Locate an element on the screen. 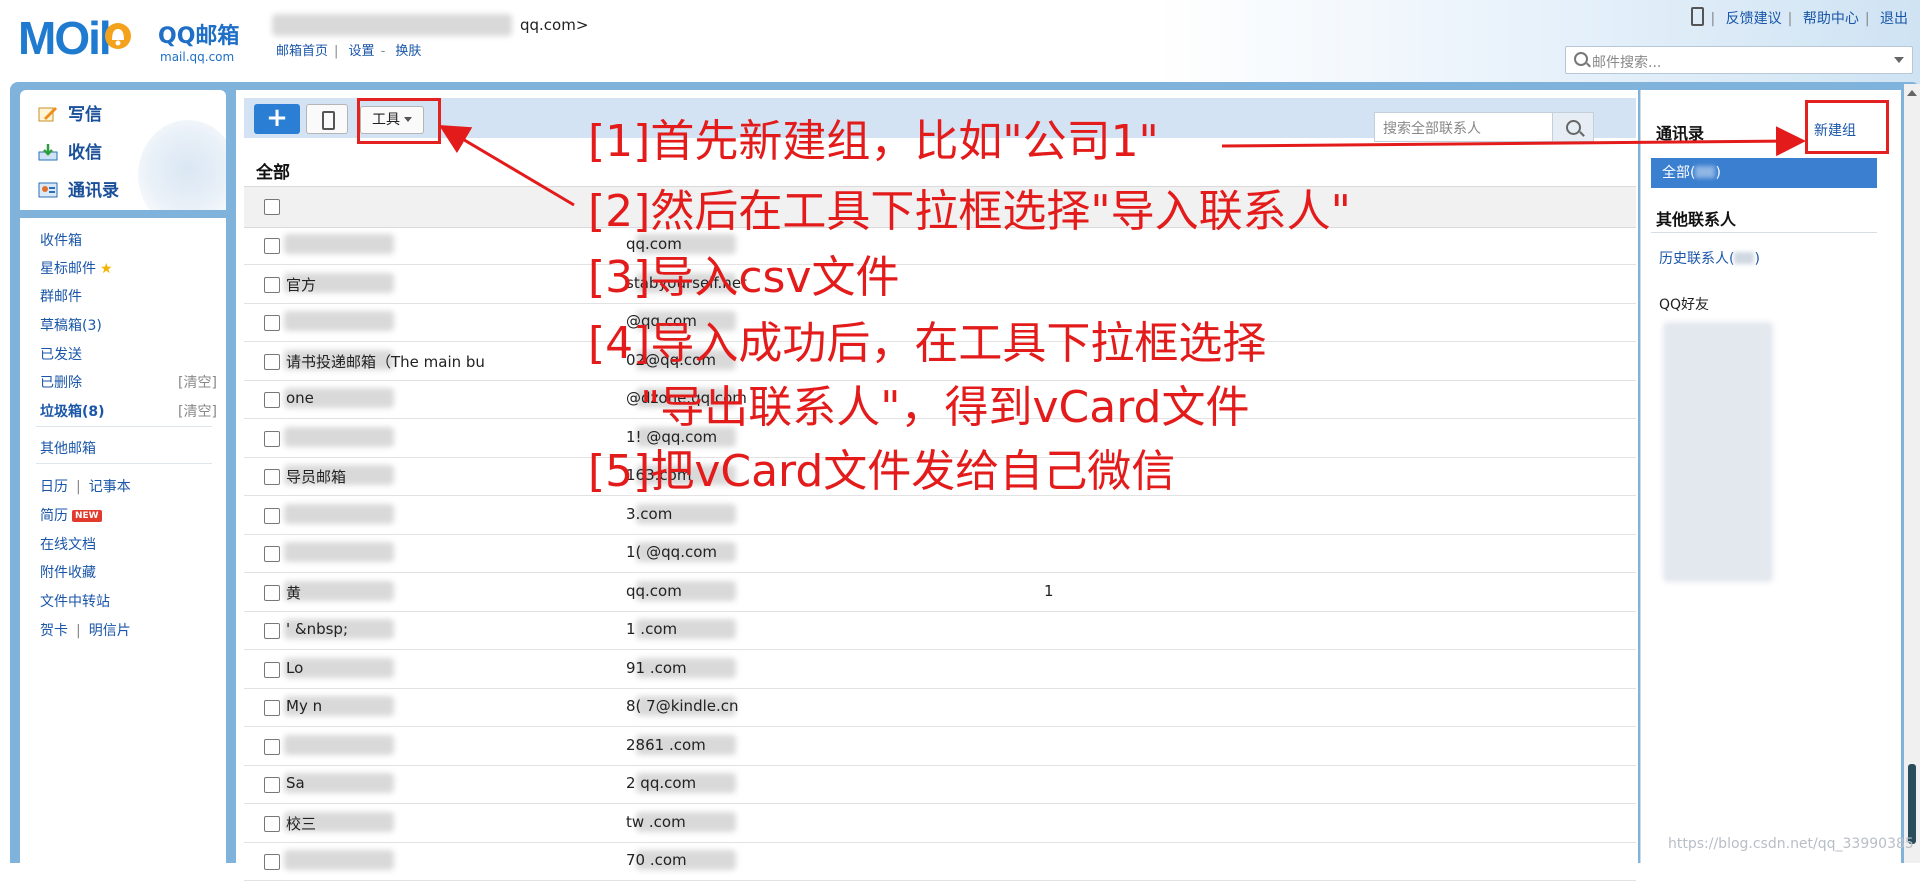 The width and height of the screenshot is (1920, 881). contact-name: ' &nbsp; is located at coordinates (317, 629).